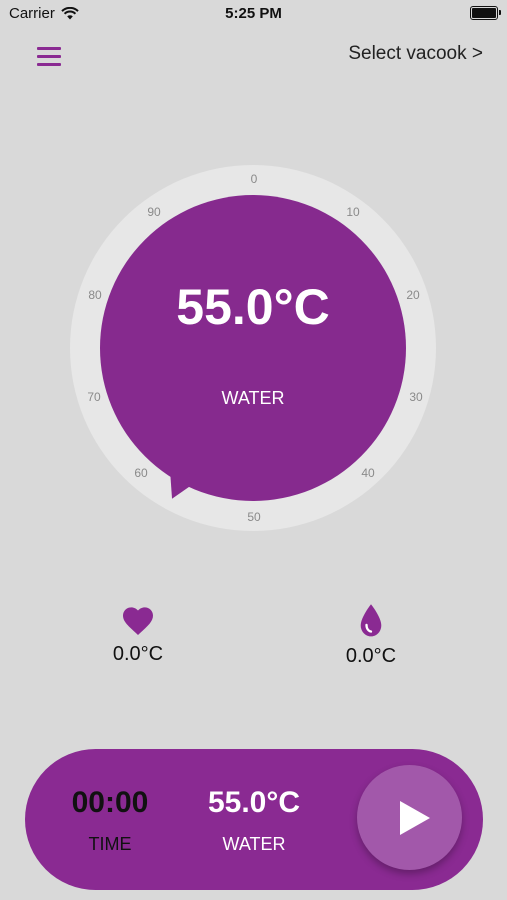 Image resolution: width=507 pixels, height=900 pixels. Describe the element at coordinates (138, 654) in the screenshot. I see `core-temperature-value: 0.0°C` at that location.